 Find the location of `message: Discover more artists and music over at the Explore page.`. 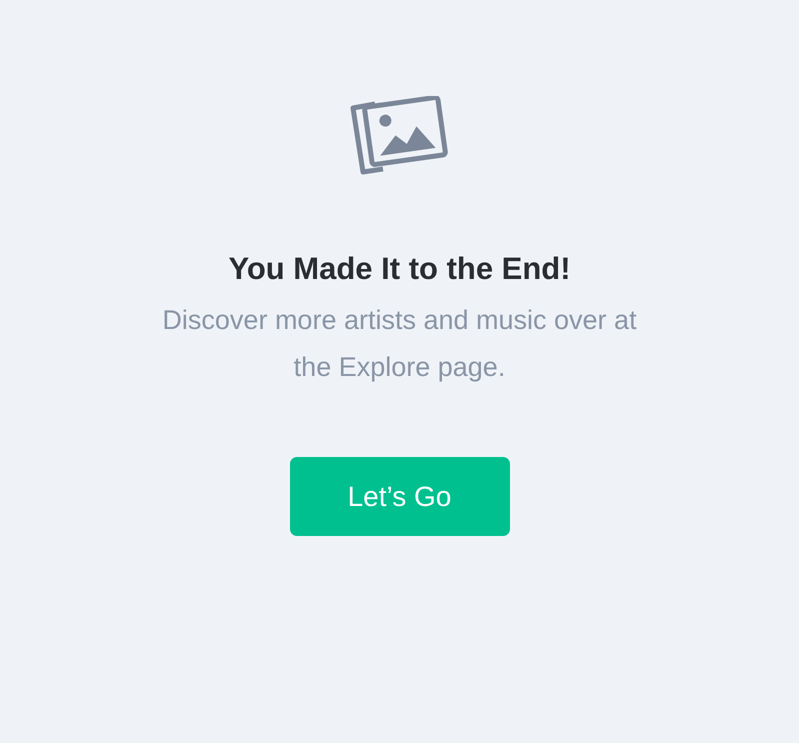

message: Discover more artists and music over at the Explore page. is located at coordinates (399, 344).